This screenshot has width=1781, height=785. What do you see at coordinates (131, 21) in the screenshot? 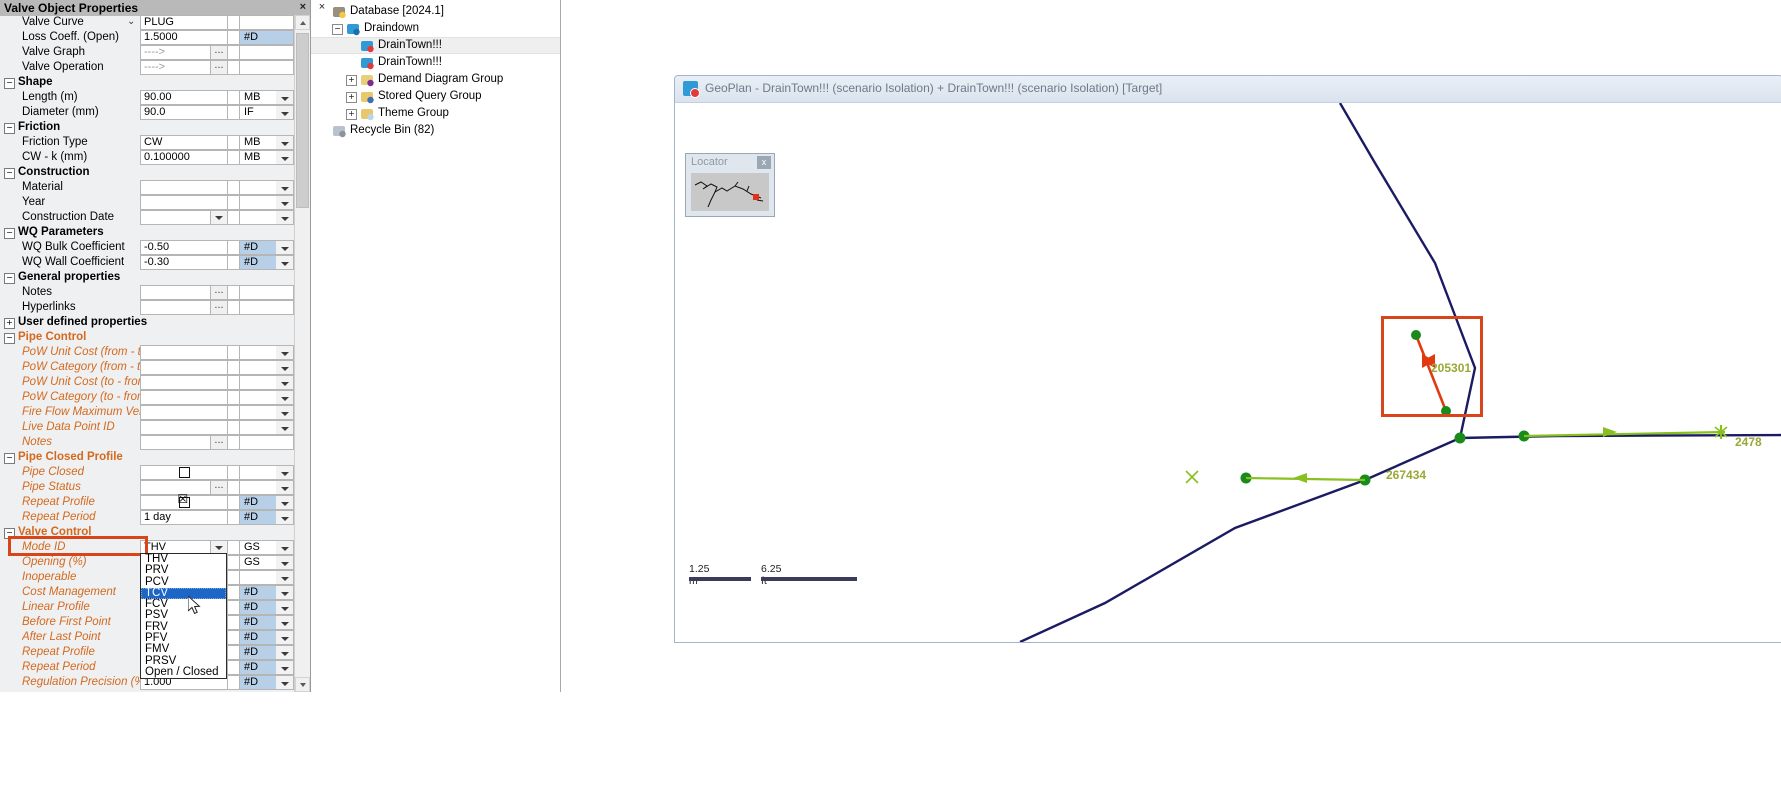
I see `chevron-down-icon: ⌄` at bounding box center [131, 21].